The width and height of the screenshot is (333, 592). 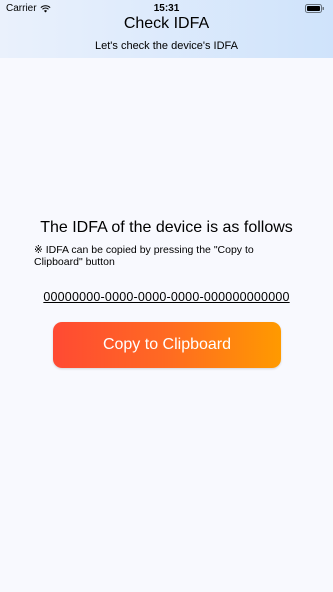 What do you see at coordinates (166, 297) in the screenshot?
I see `idfa-value: 00000000-0000-0000-0000-000000000000` at bounding box center [166, 297].